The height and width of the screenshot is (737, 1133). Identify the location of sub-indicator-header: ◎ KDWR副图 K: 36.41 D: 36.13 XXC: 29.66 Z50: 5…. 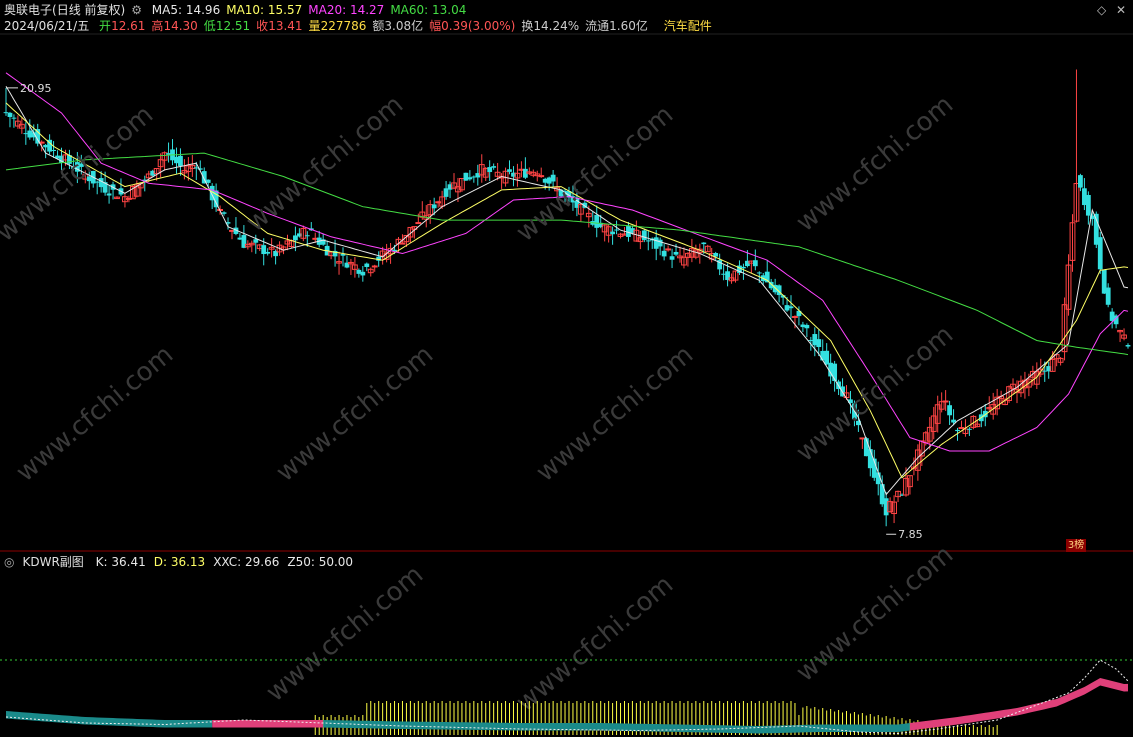
(186, 562).